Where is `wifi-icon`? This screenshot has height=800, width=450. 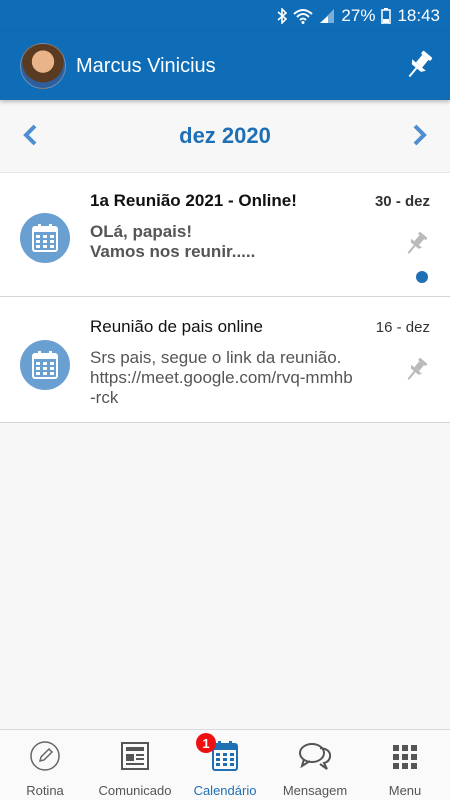
wifi-icon is located at coordinates (303, 16).